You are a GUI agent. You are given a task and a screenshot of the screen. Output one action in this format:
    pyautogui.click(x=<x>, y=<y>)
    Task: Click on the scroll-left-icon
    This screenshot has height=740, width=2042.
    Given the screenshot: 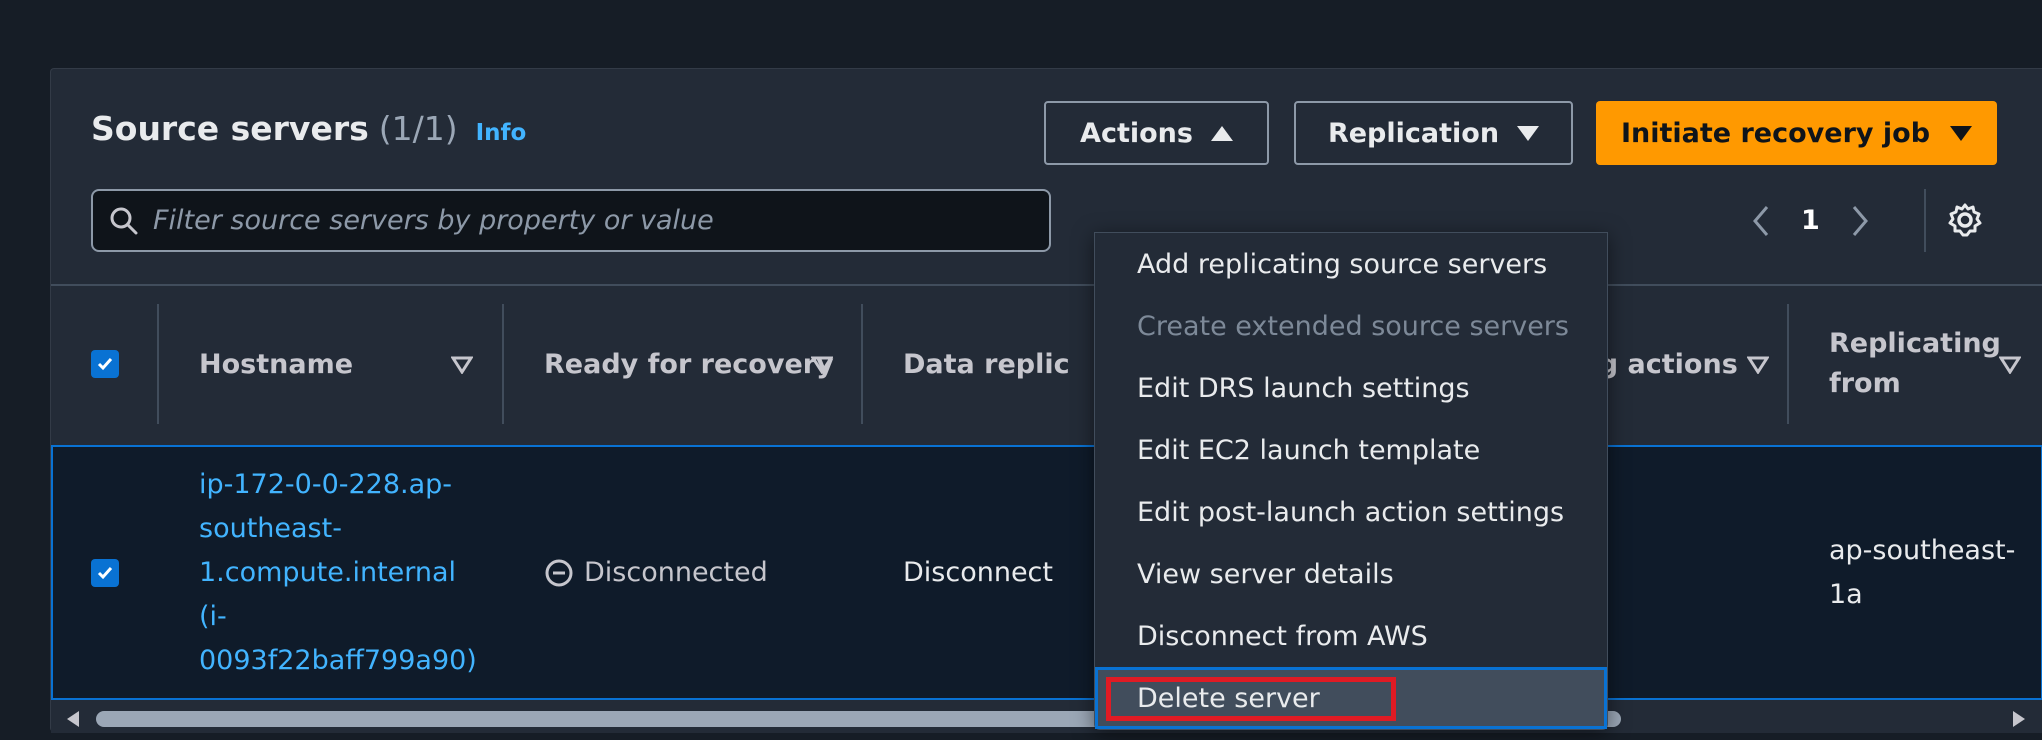 What is the action you would take?
    pyautogui.click(x=73, y=719)
    